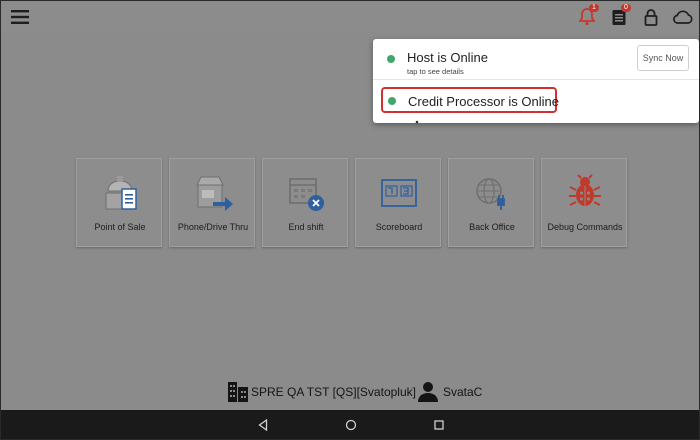  Describe the element at coordinates (435, 71) in the screenshot. I see `host-status-subtitle: tap to see details` at that location.